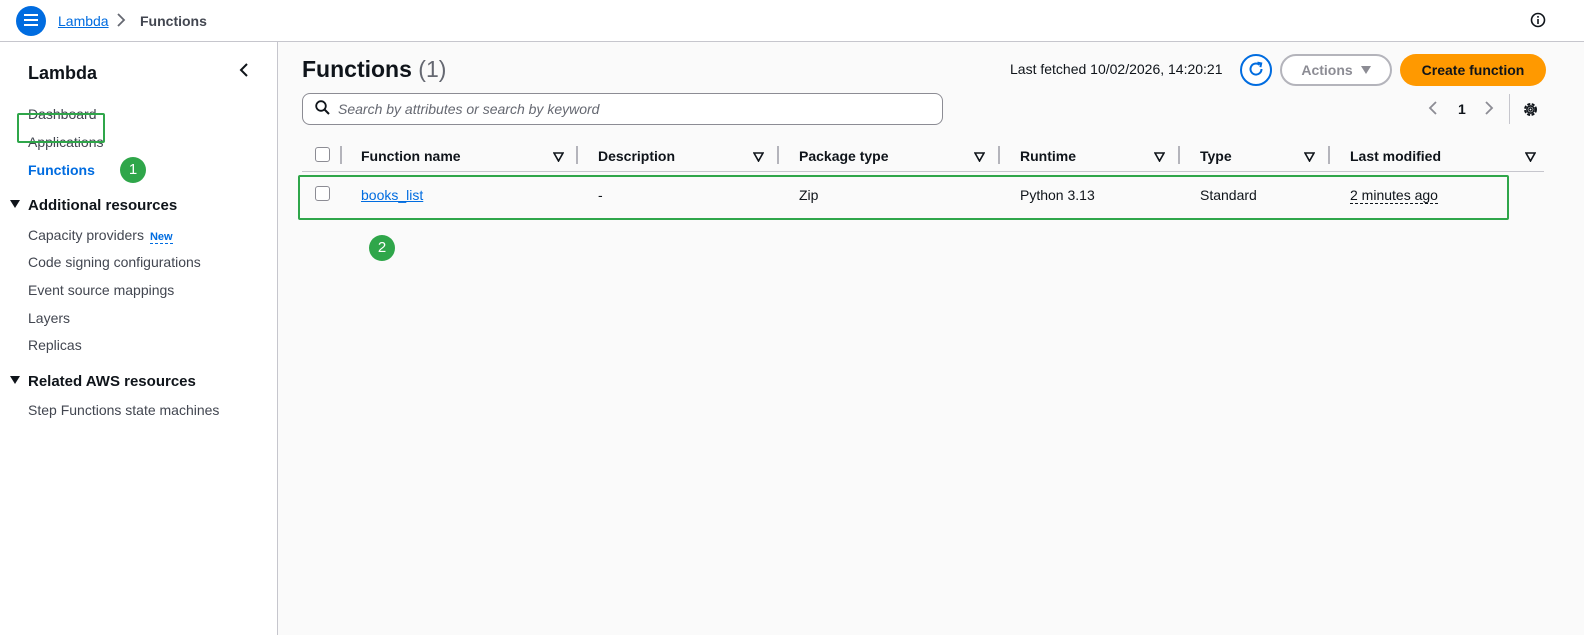 This screenshot has height=635, width=1584. Describe the element at coordinates (628, 109) in the screenshot. I see `search-input` at that location.